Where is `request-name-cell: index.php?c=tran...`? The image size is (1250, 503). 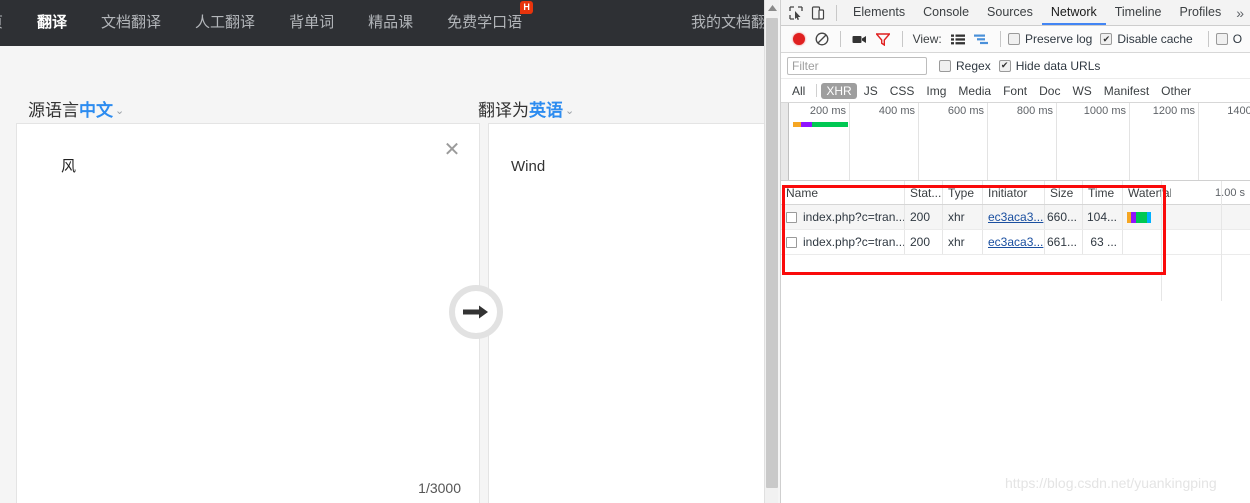 request-name-cell: index.php?c=tran... is located at coordinates (843, 217).